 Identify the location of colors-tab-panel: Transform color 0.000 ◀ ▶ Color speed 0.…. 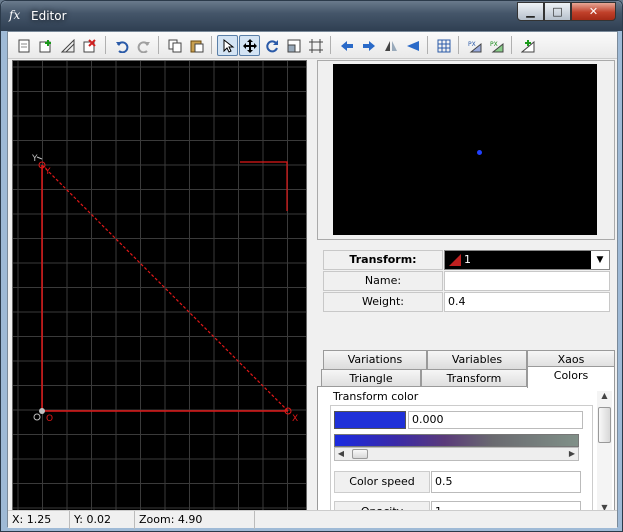
(466, 451).